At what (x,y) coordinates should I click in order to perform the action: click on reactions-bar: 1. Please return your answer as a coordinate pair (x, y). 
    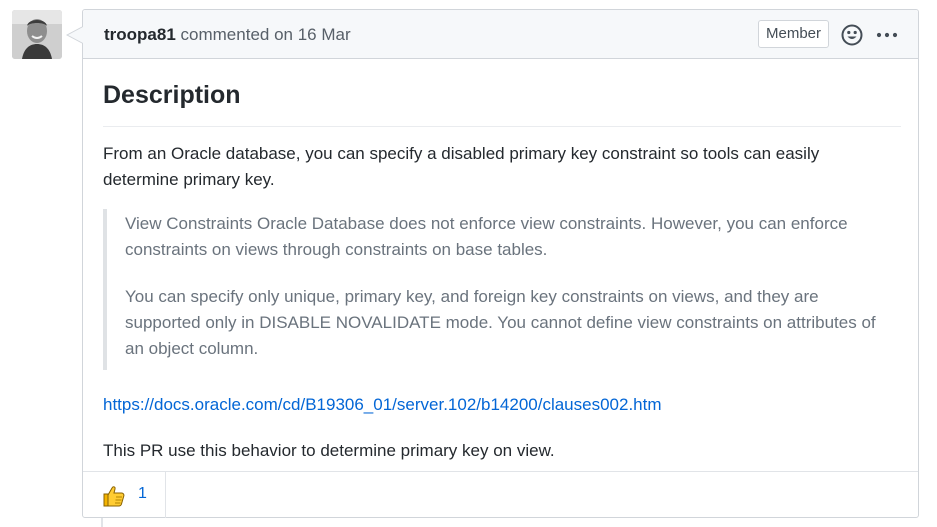
    Looking at the image, I should click on (500, 494).